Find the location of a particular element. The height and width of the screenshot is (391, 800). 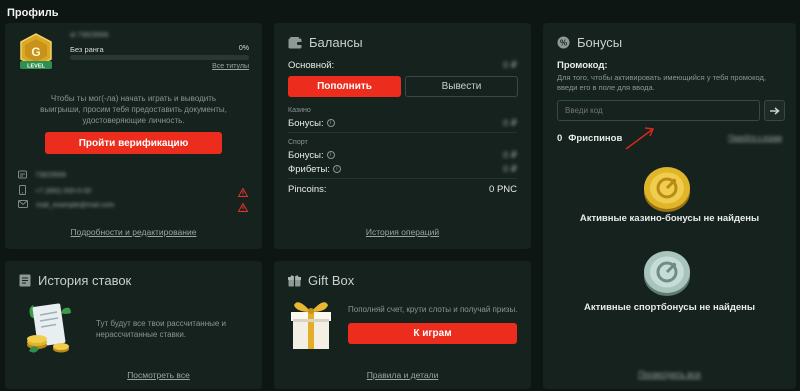

verify-button: Пройти верификацию is located at coordinates (133, 143).